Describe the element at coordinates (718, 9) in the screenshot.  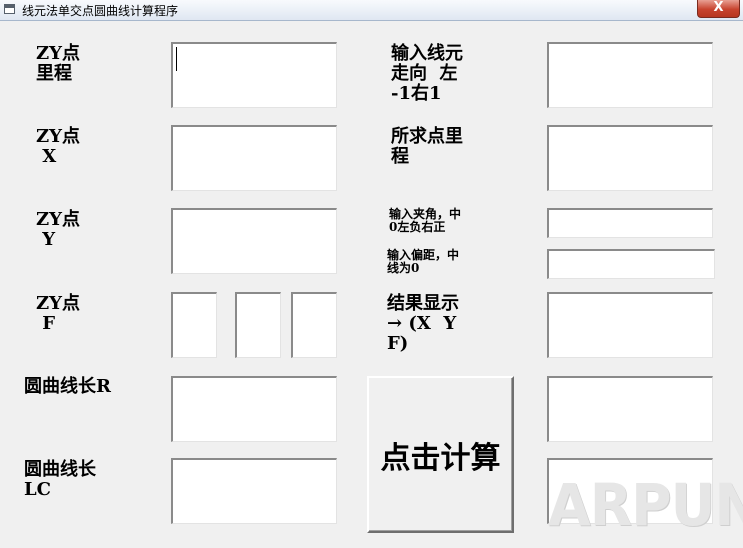
I see `close-button: X` at that location.